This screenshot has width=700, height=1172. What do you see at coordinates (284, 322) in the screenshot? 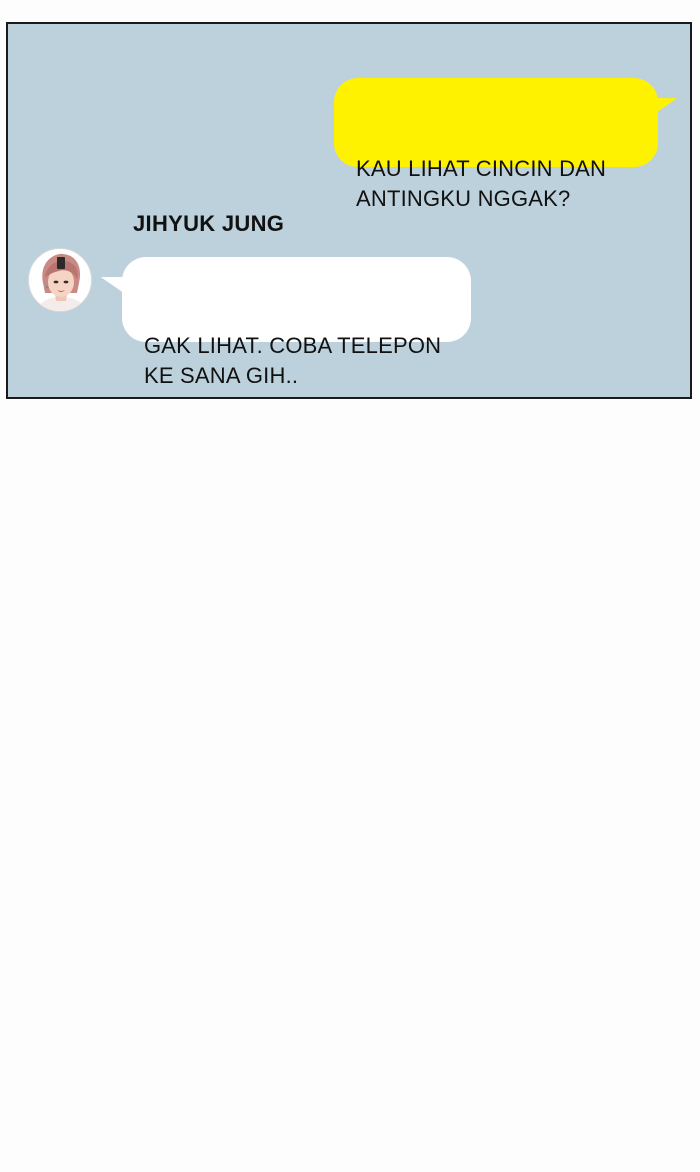
I see `incoming-message-bubble: GAK LIHAT. COBA TELEPON KE SANA GIH..` at bounding box center [284, 322].